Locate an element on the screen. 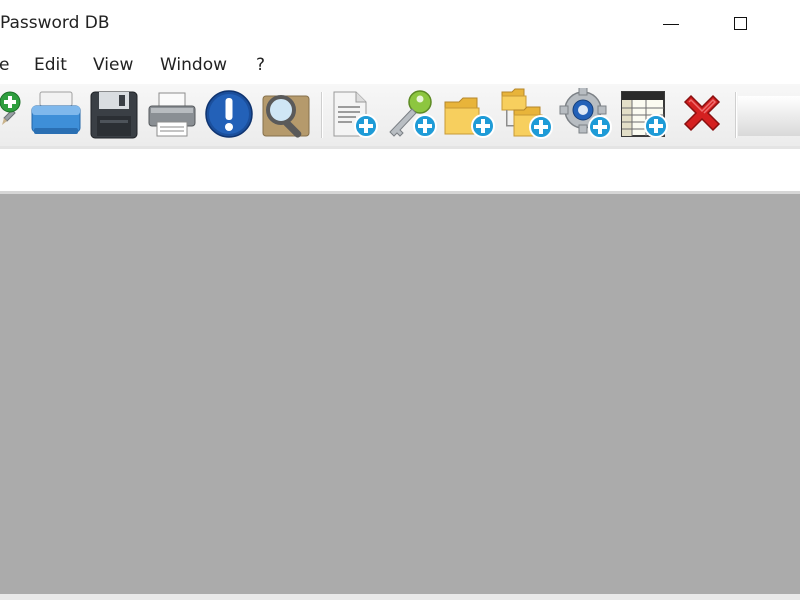 The height and width of the screenshot is (600, 800). delete-button is located at coordinates (702, 115).